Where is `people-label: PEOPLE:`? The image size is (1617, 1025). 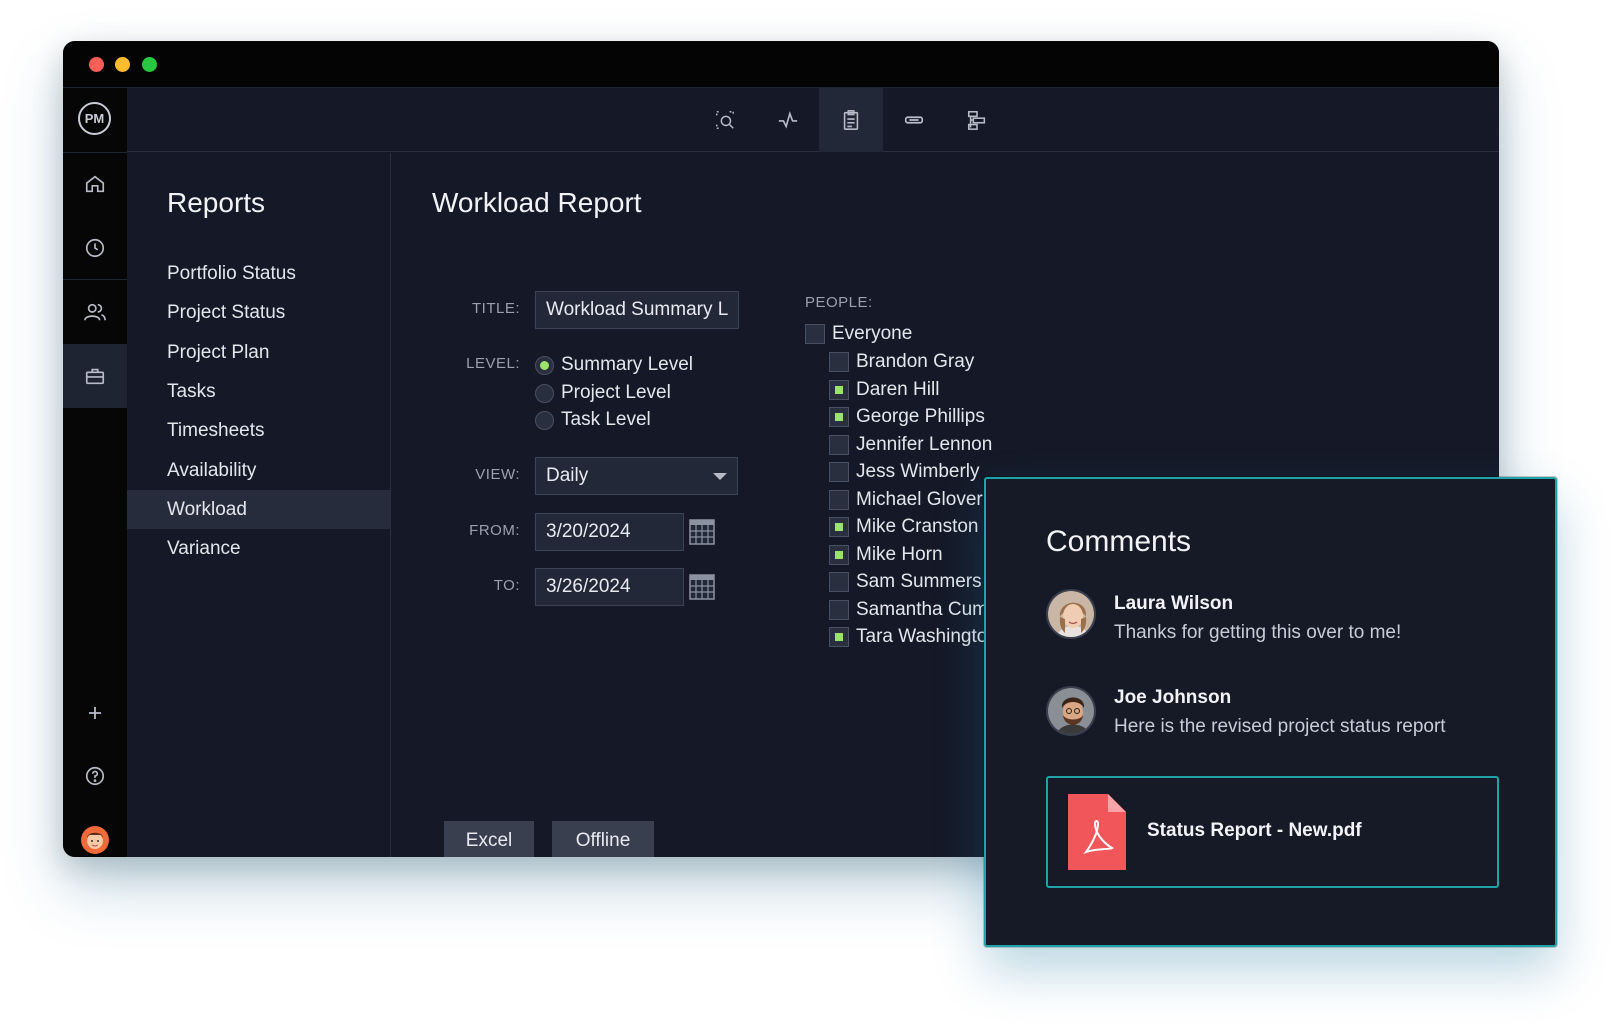
people-label: PEOPLE: is located at coordinates (839, 302).